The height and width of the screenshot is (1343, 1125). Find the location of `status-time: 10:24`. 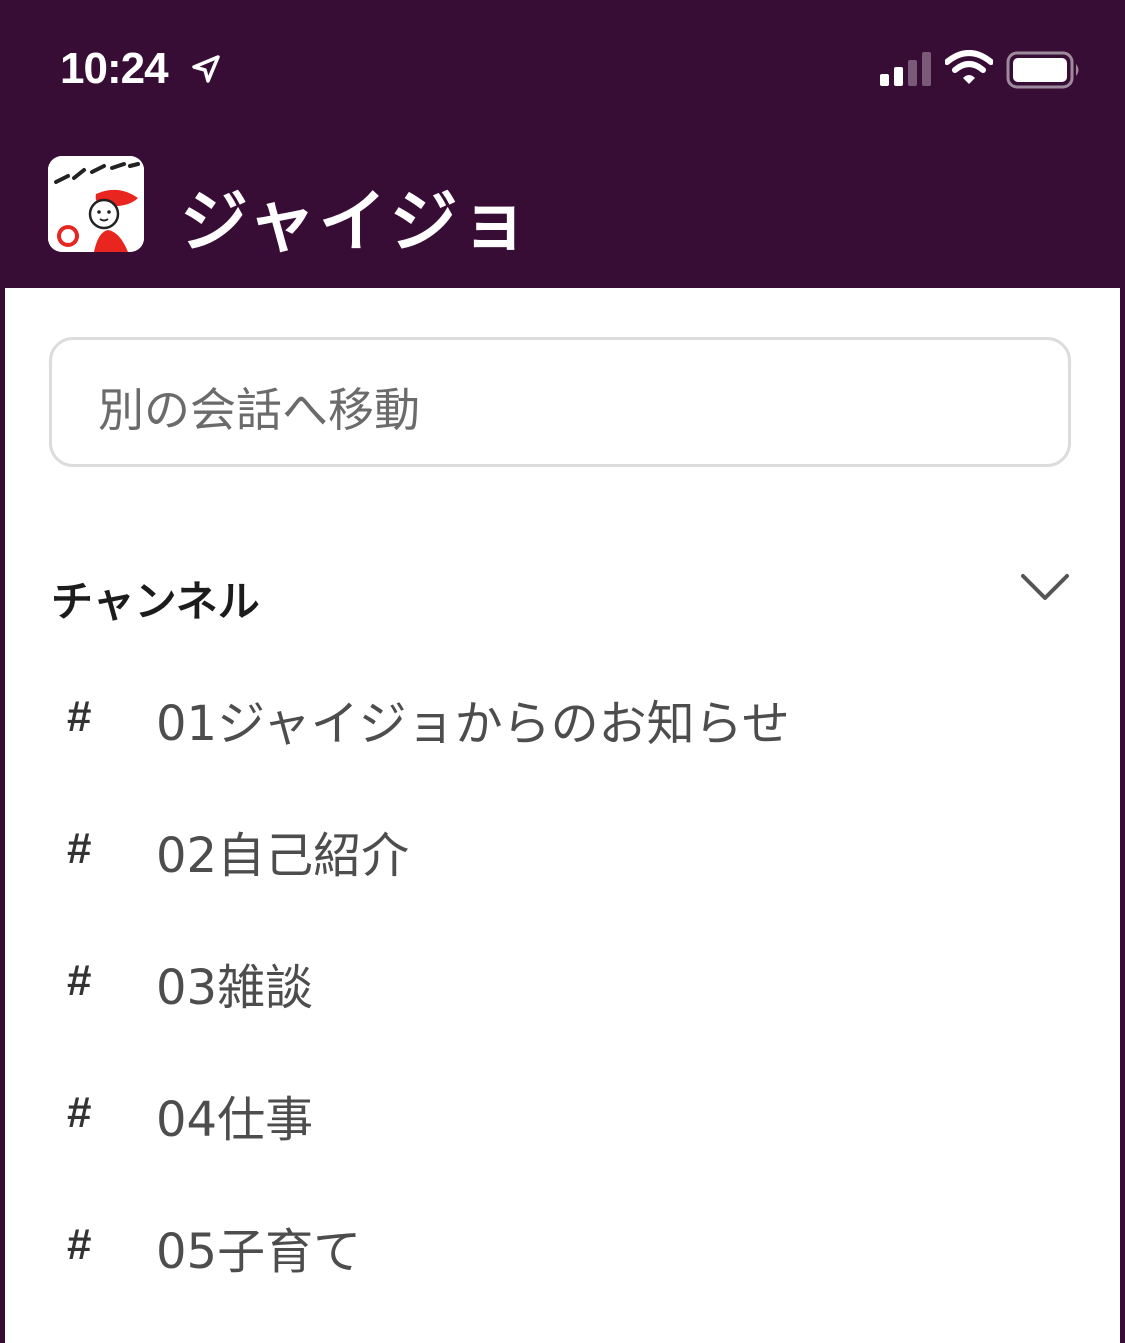

status-time: 10:24 is located at coordinates (114, 68).